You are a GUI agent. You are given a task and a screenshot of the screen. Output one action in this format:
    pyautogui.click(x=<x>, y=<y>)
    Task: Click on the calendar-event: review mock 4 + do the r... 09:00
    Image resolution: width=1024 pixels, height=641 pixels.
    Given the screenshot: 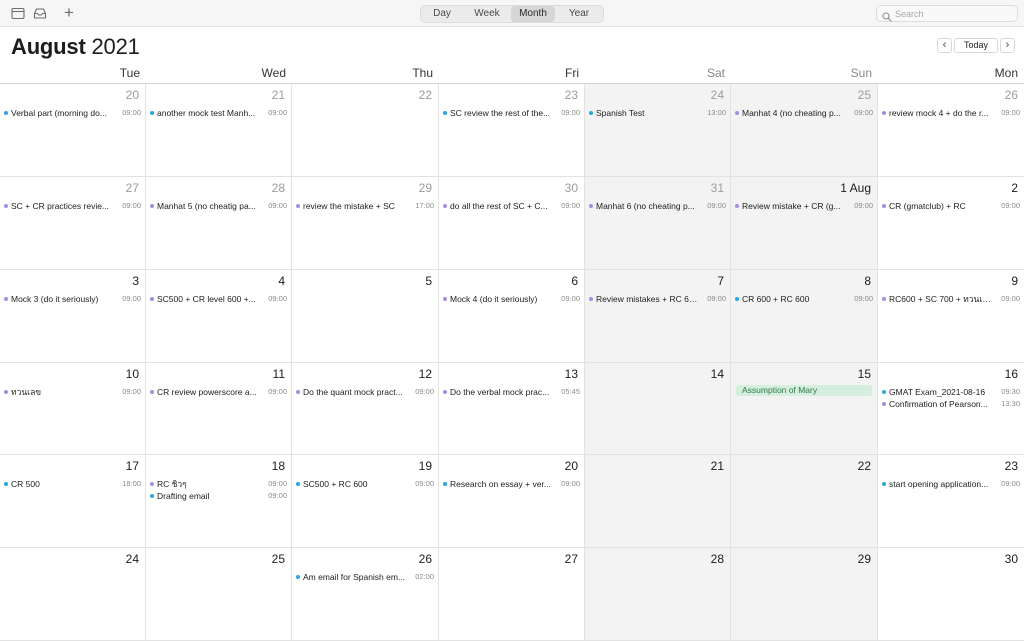 What is the action you would take?
    pyautogui.click(x=951, y=113)
    